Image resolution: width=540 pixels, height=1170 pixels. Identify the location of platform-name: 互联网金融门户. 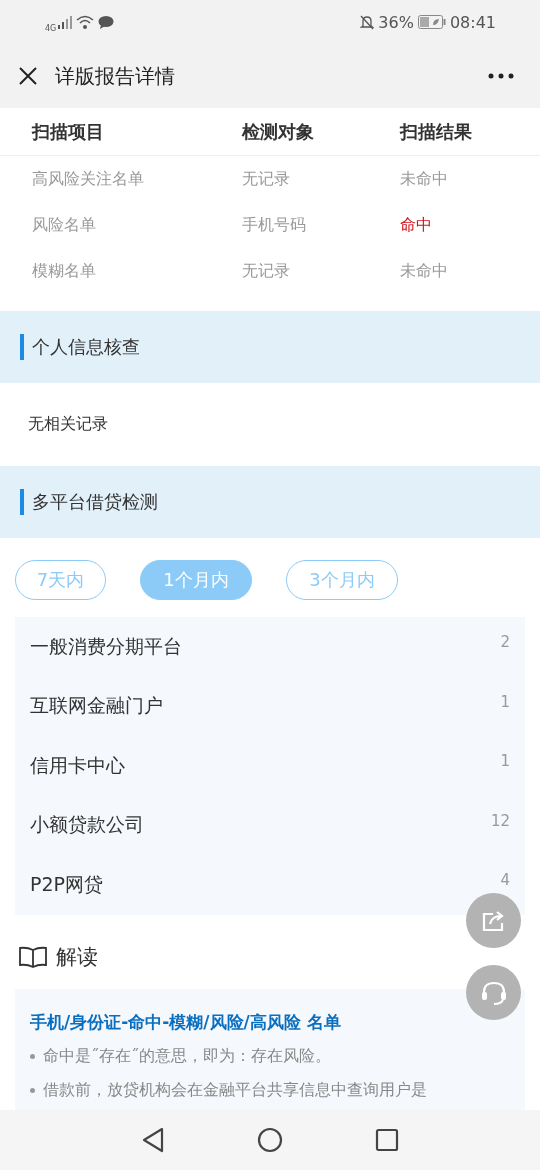
(96, 706).